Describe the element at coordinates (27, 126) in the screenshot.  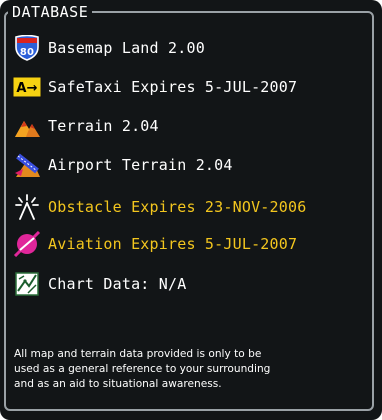
I see `terrain-icon` at that location.